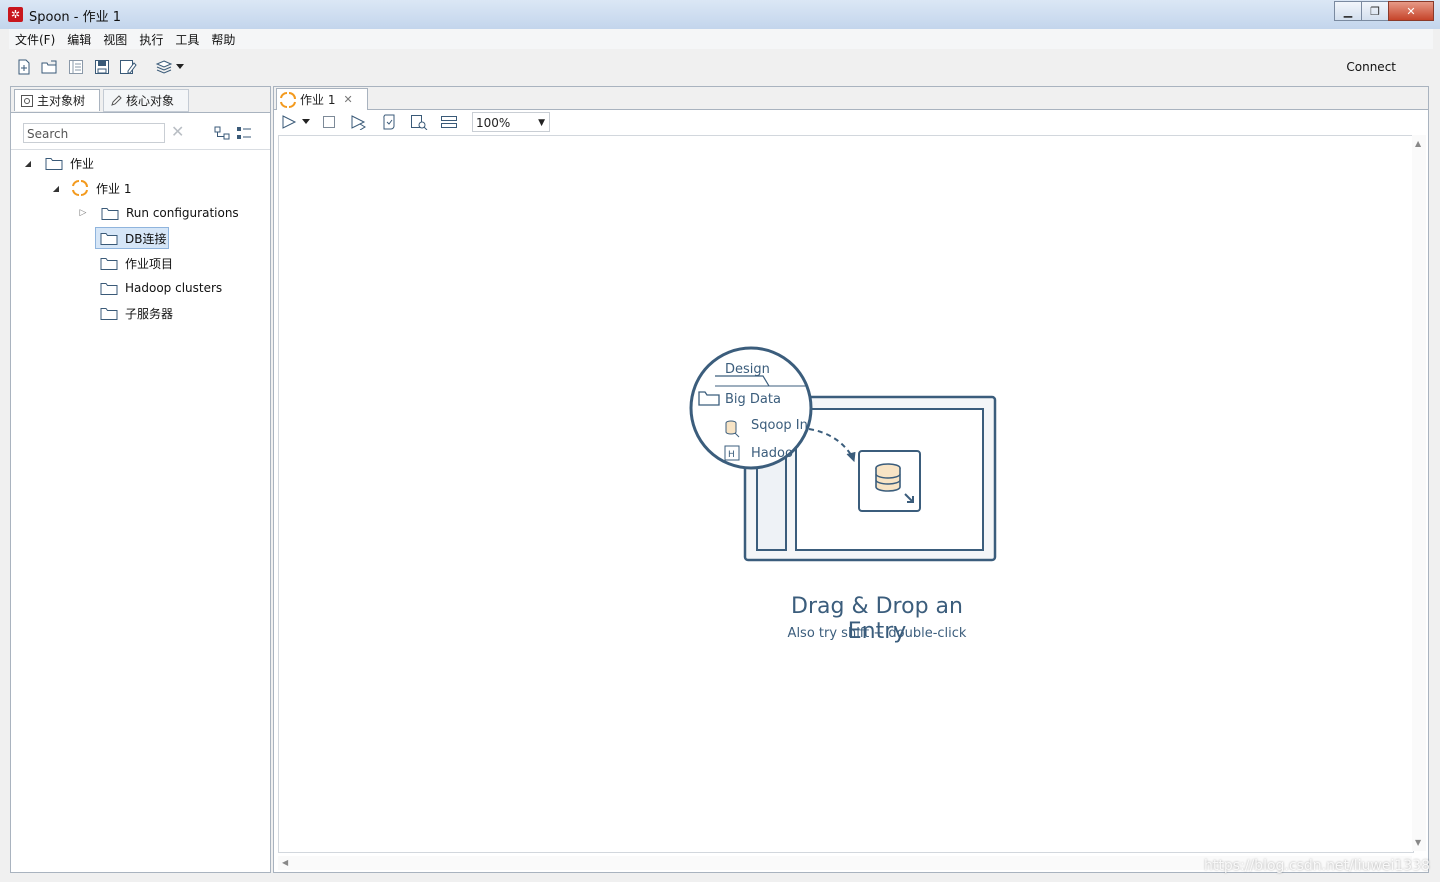  What do you see at coordinates (851, 122) in the screenshot?
I see `editor-toolbar` at bounding box center [851, 122].